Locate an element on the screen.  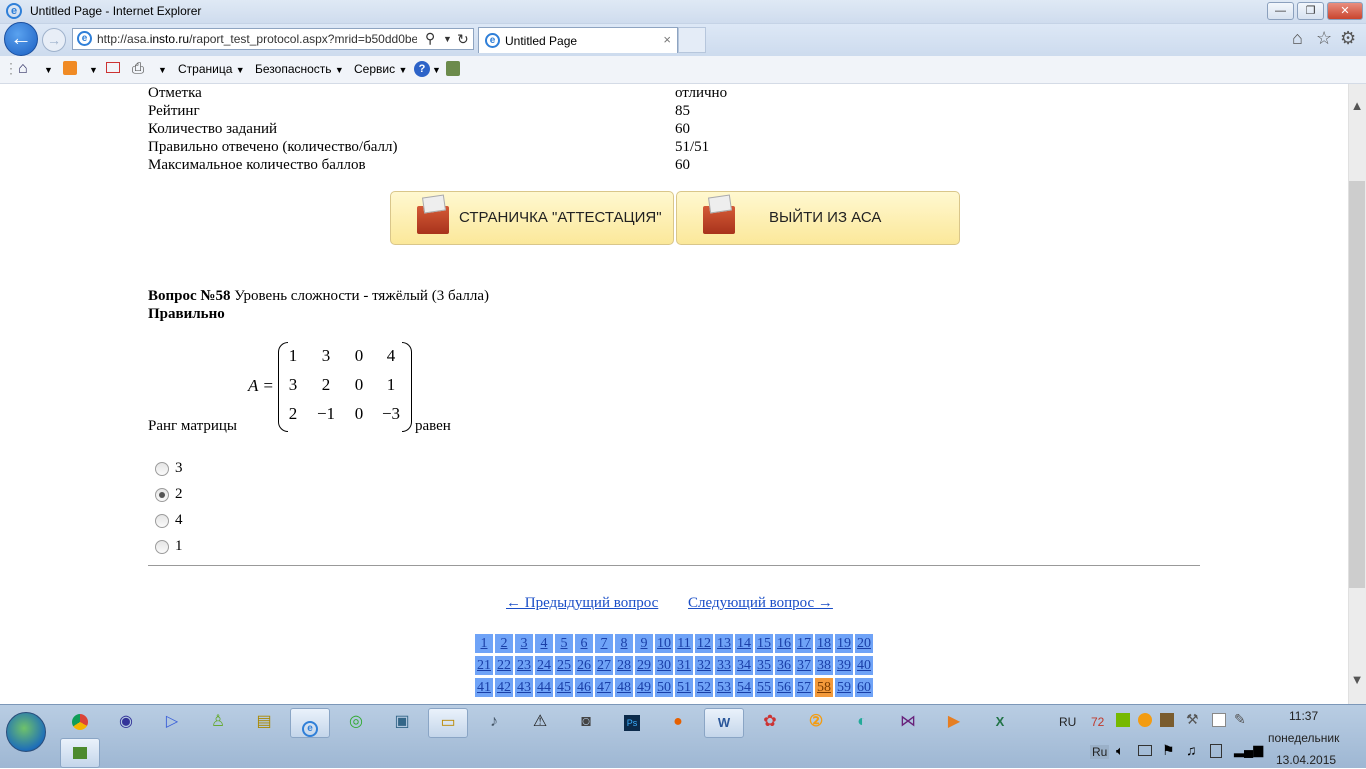
page-link: 42 is located at coordinates (504, 687).